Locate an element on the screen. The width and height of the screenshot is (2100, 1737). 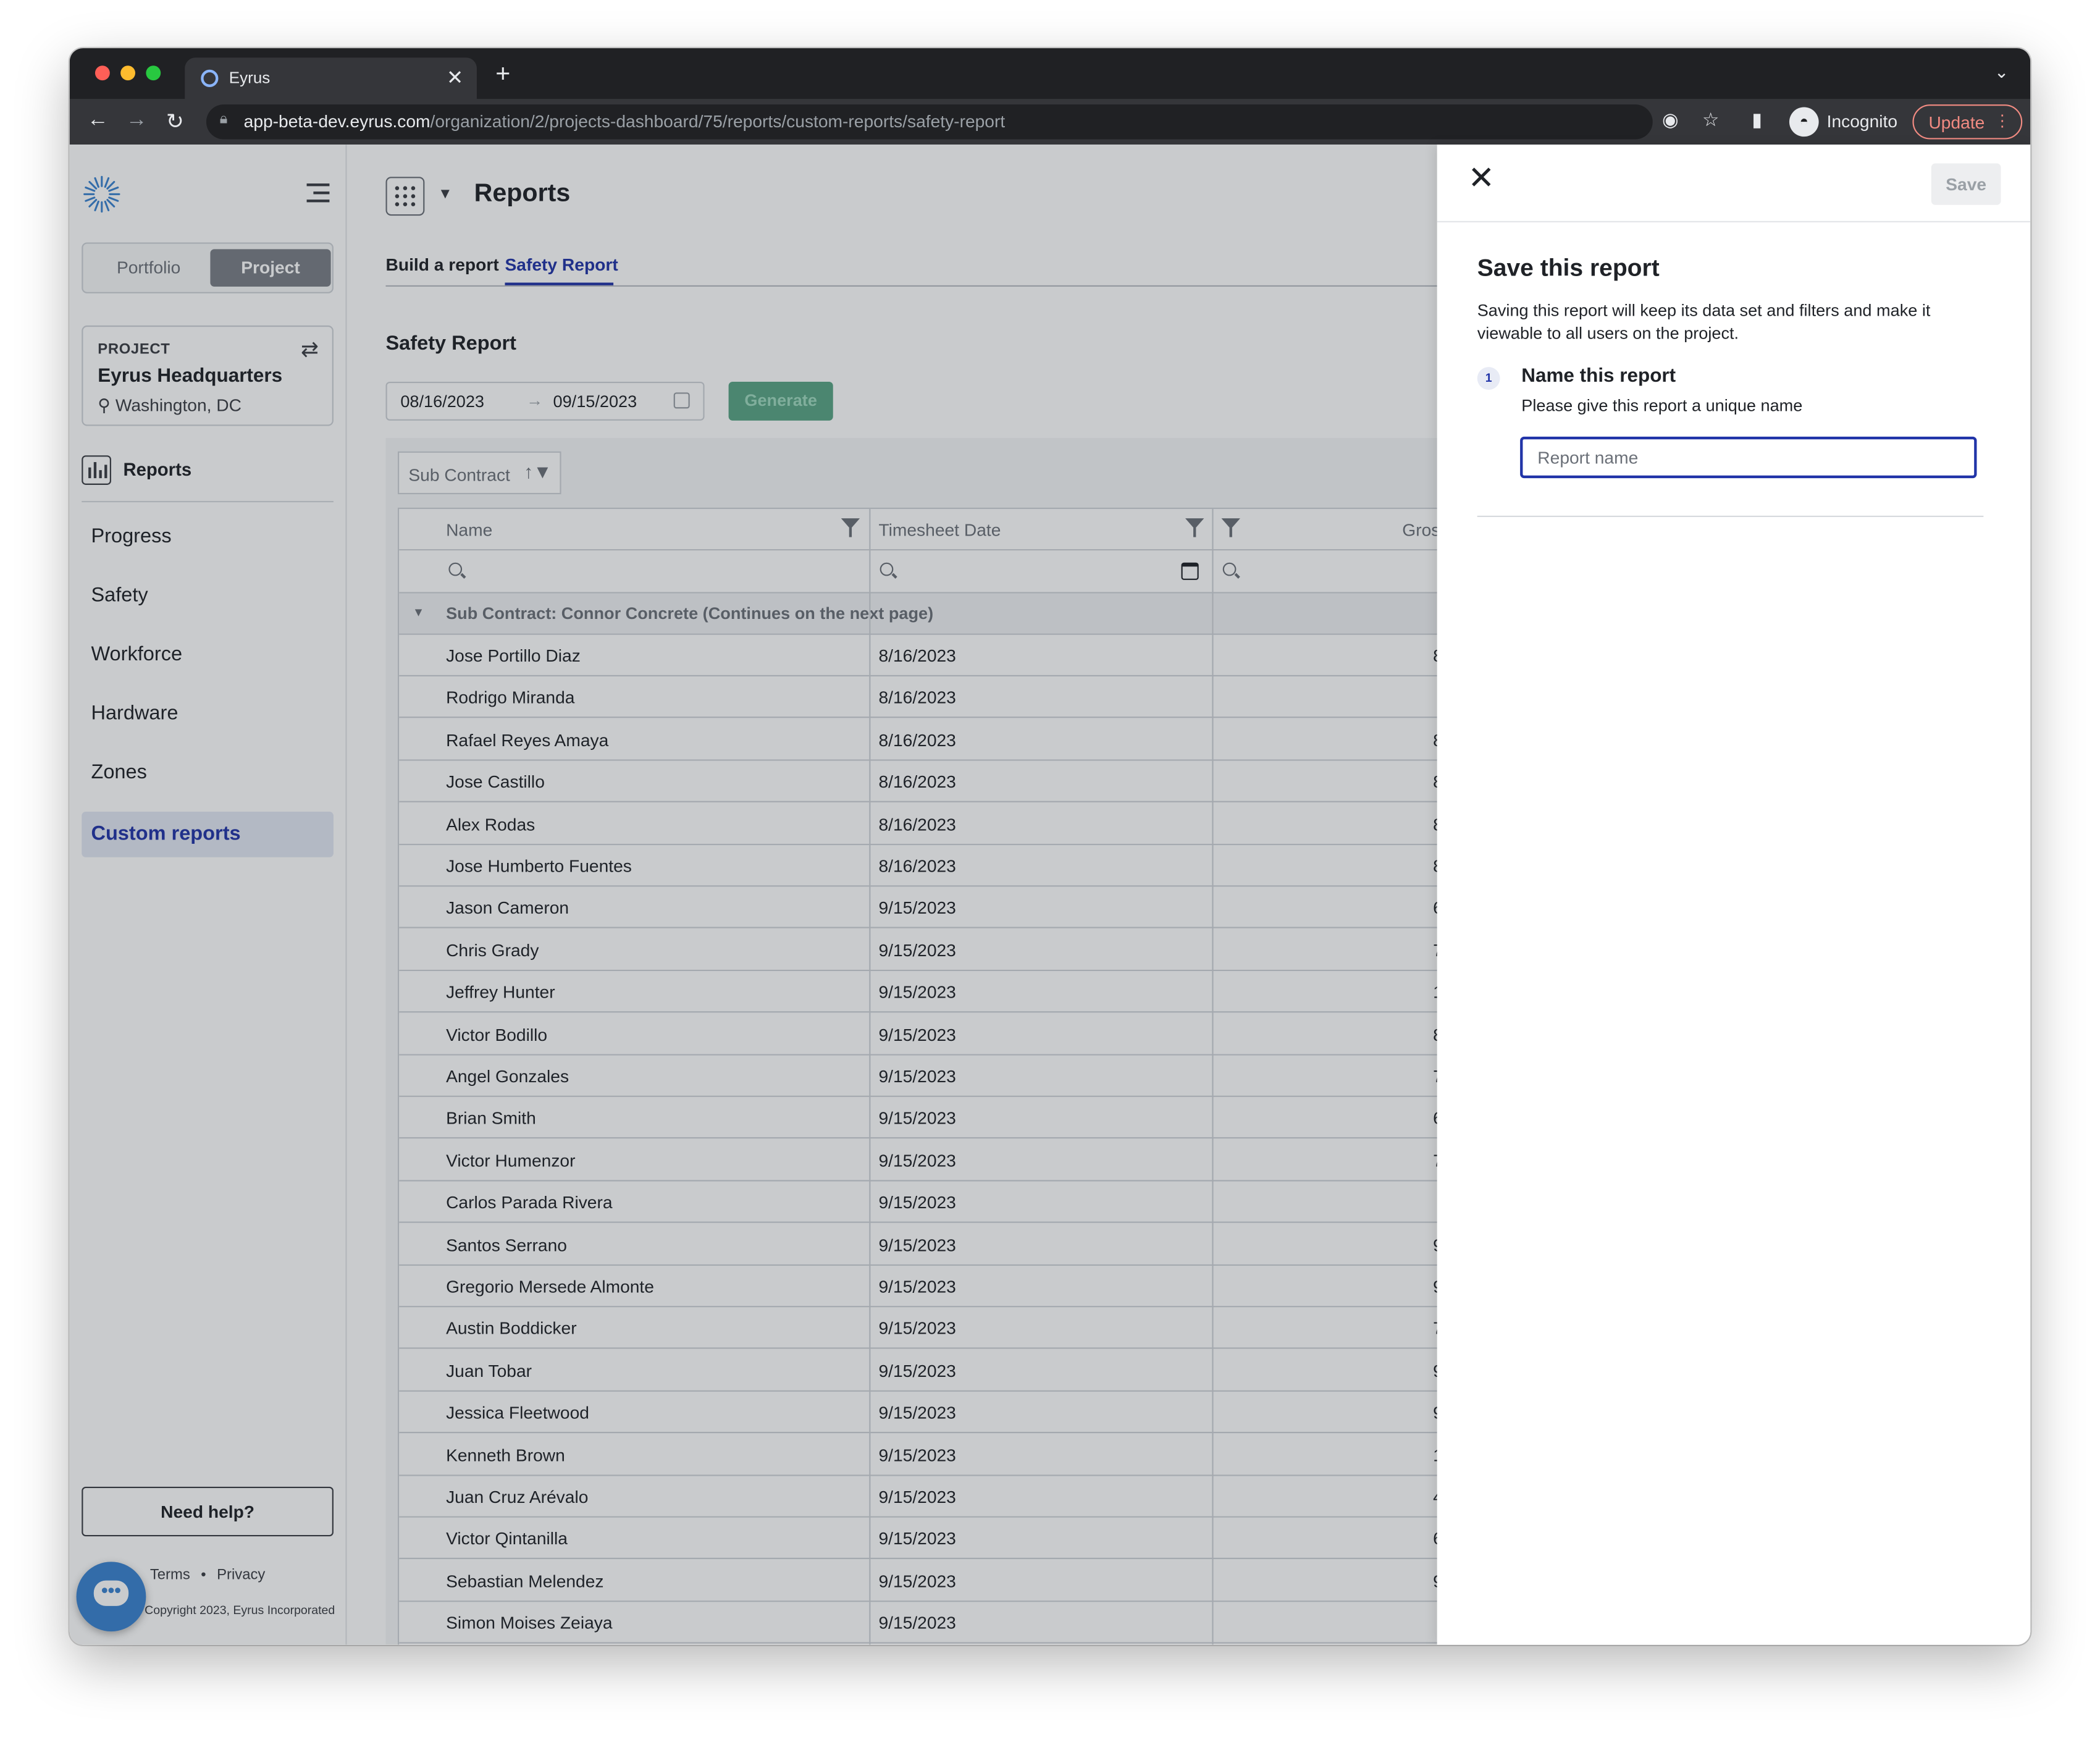
url-host: app-beta-dev.eyrus.com is located at coordinates (337, 121).